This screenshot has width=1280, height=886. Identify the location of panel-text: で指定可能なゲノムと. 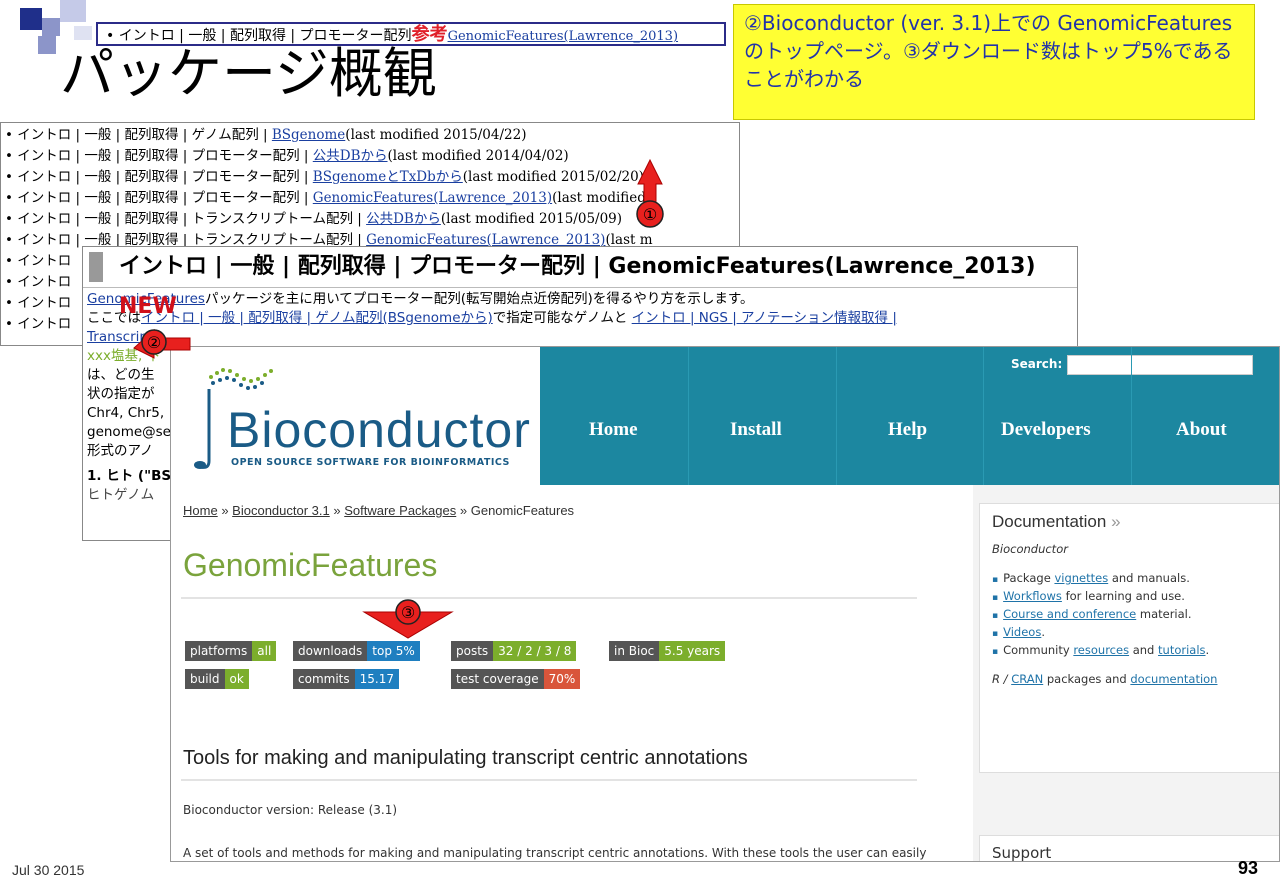
(562, 318).